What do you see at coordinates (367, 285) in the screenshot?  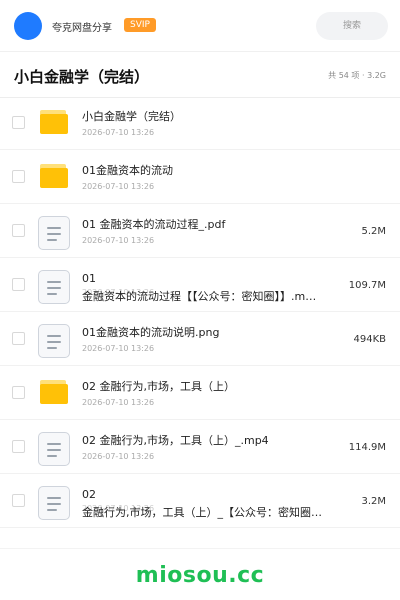 I see `file-size: 109.7M` at bounding box center [367, 285].